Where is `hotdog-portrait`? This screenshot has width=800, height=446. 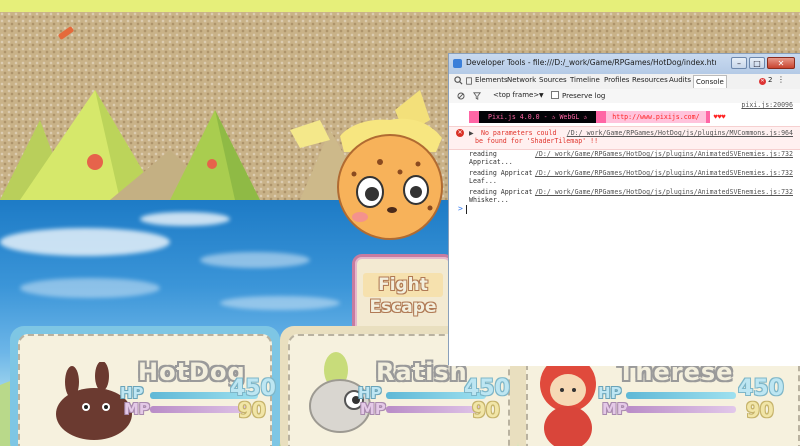
hotdog-portrait is located at coordinates (94, 401).